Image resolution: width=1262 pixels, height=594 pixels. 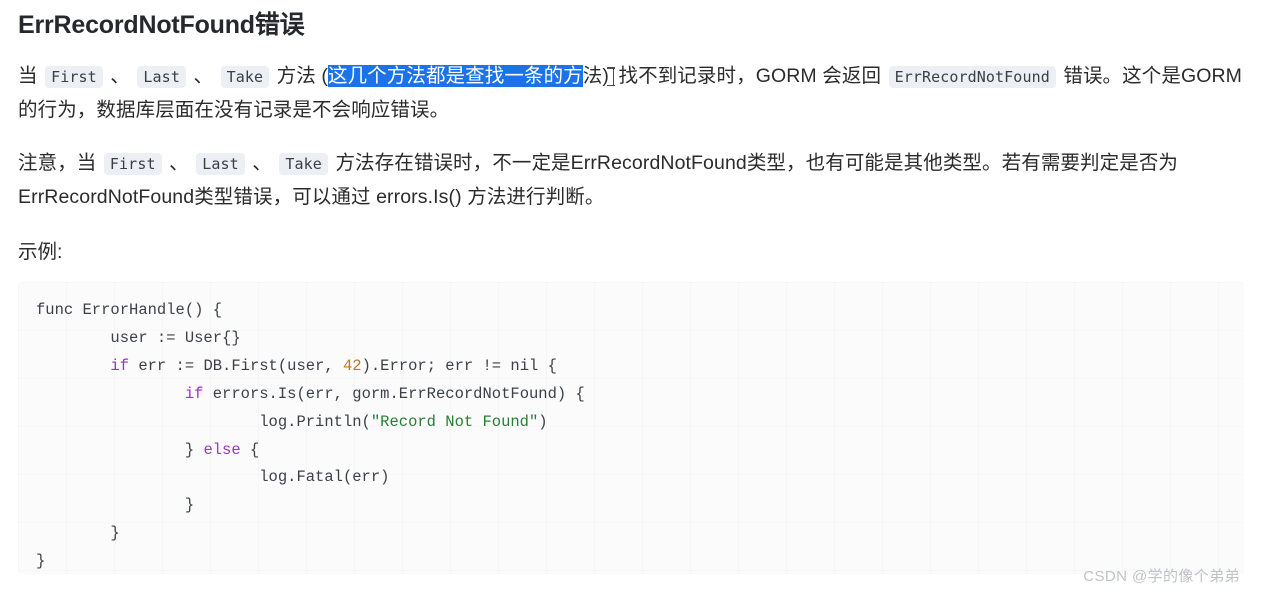 I want to click on paragraph1-text-after-selection: 法), so click(x=595, y=76).